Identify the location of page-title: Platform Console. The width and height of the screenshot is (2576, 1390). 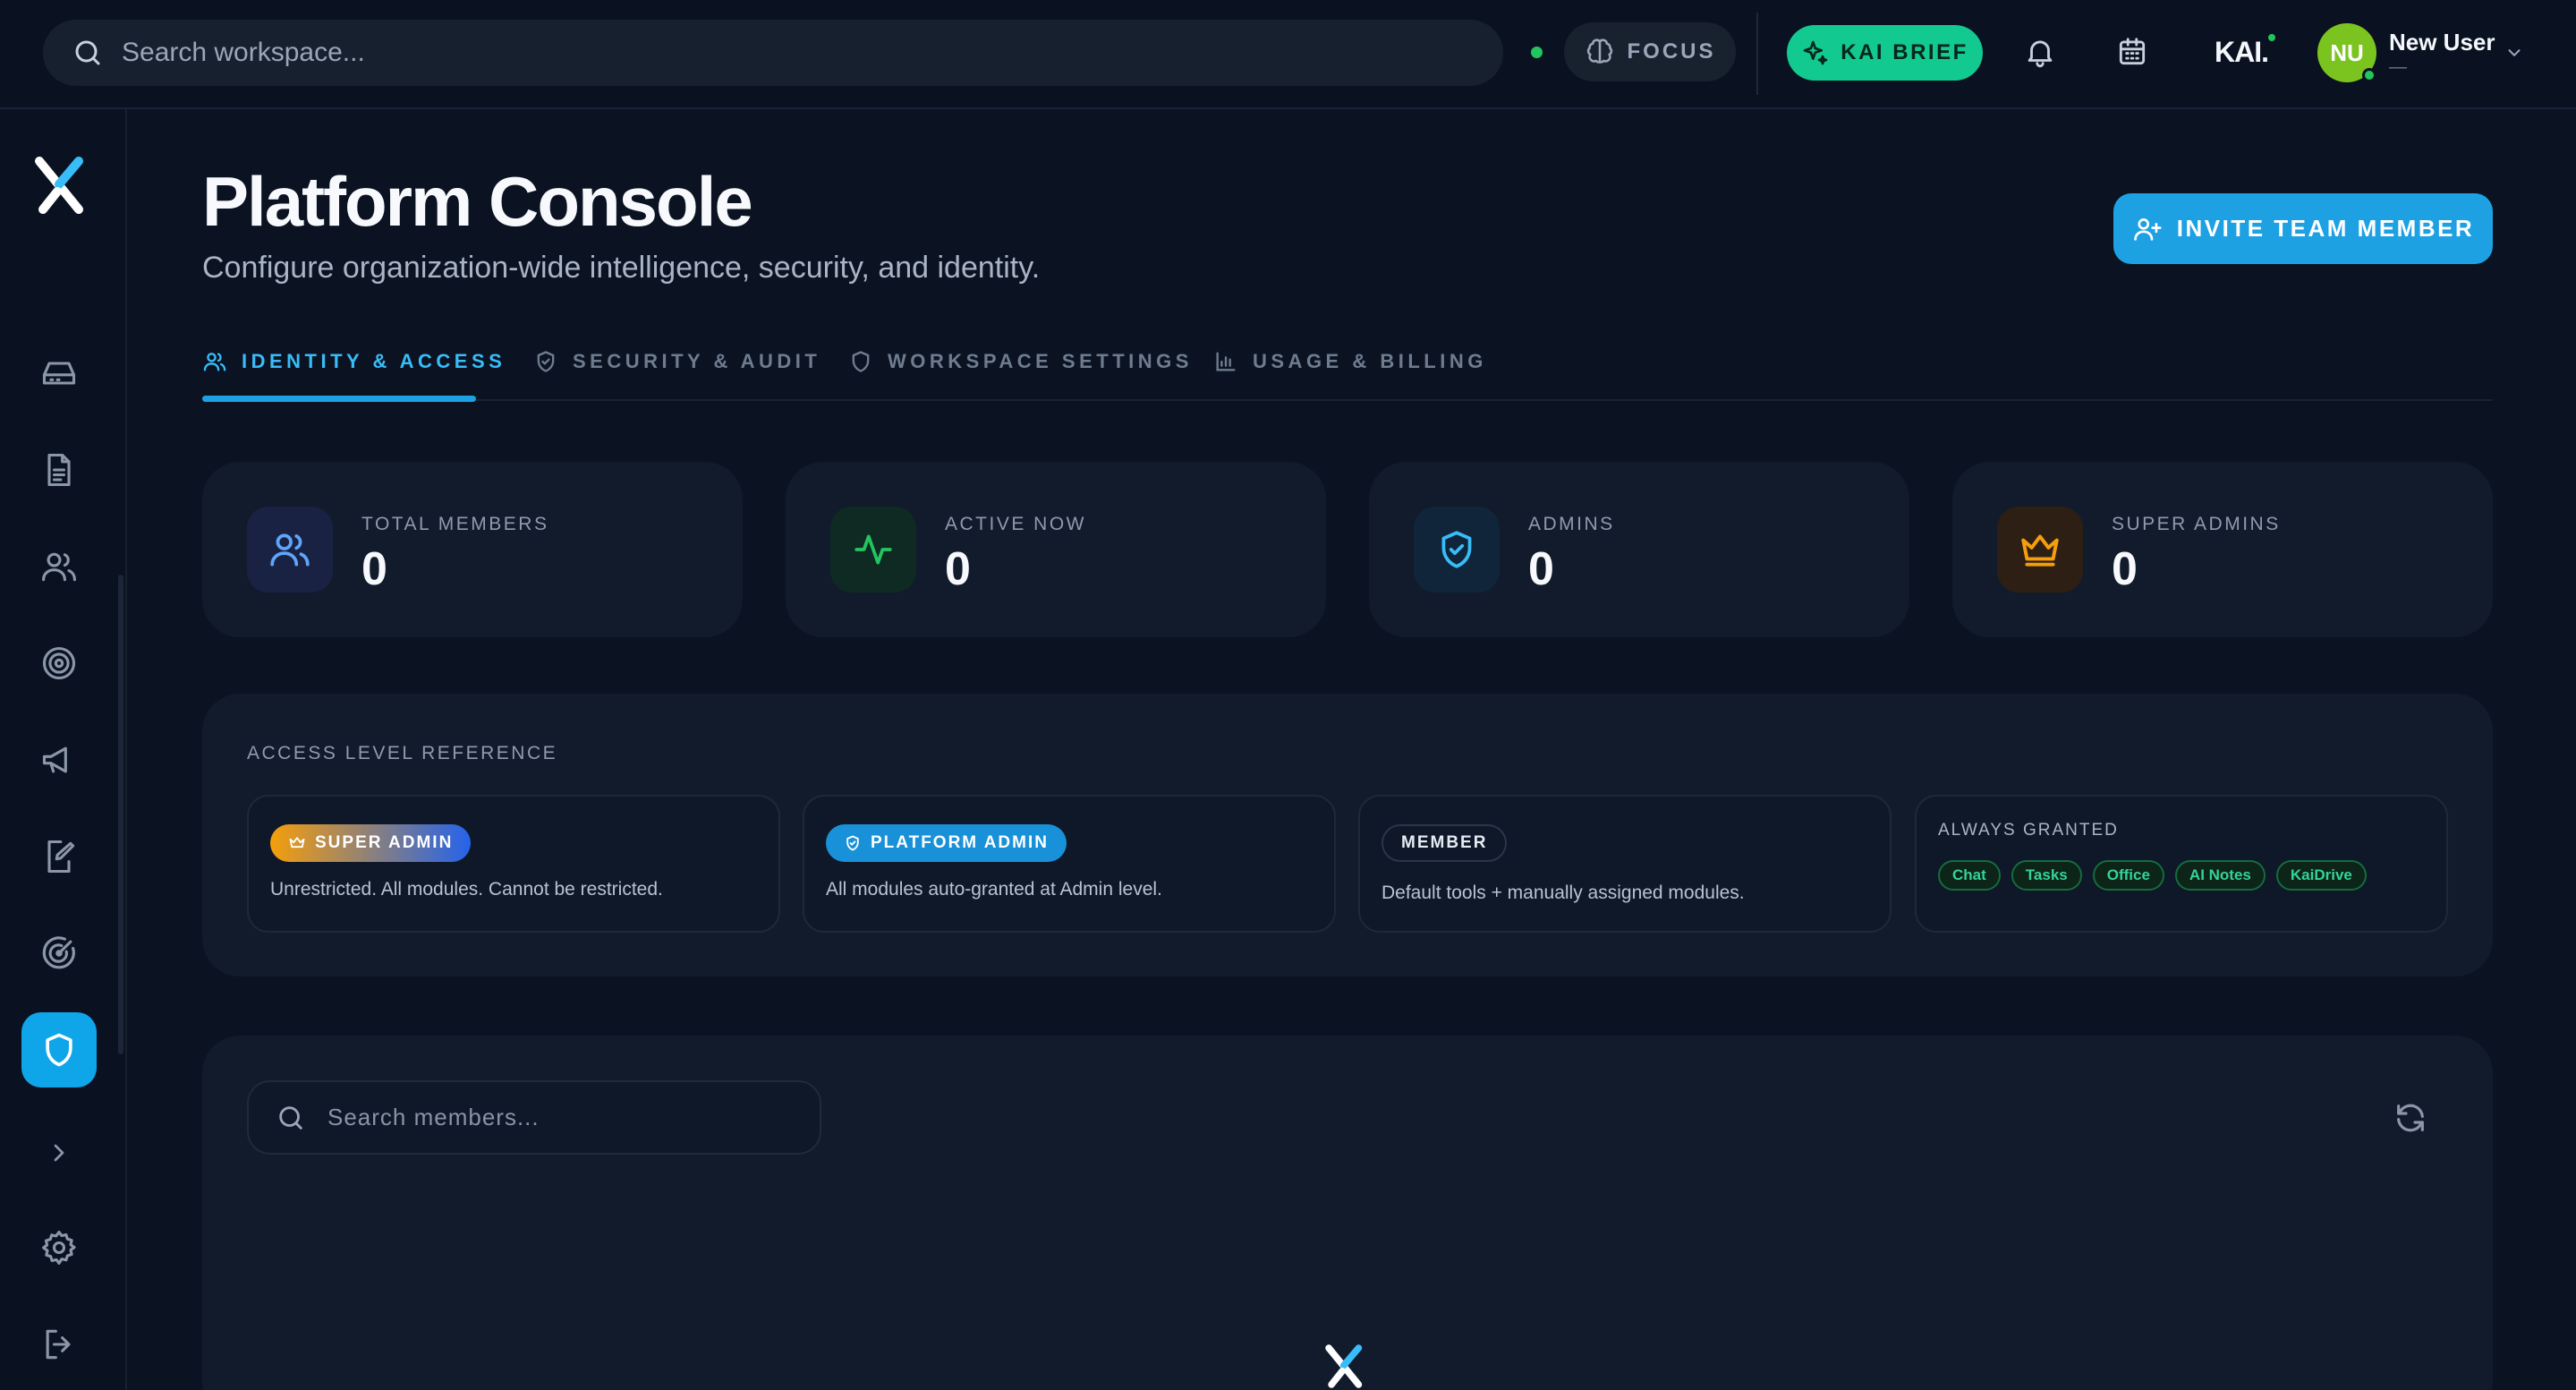
(478, 201).